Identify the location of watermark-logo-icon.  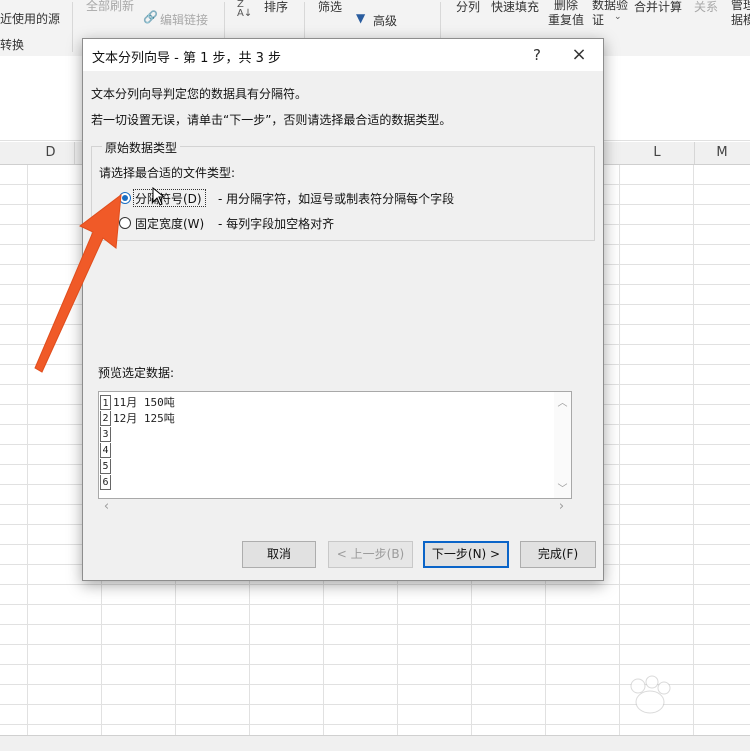
(650, 694).